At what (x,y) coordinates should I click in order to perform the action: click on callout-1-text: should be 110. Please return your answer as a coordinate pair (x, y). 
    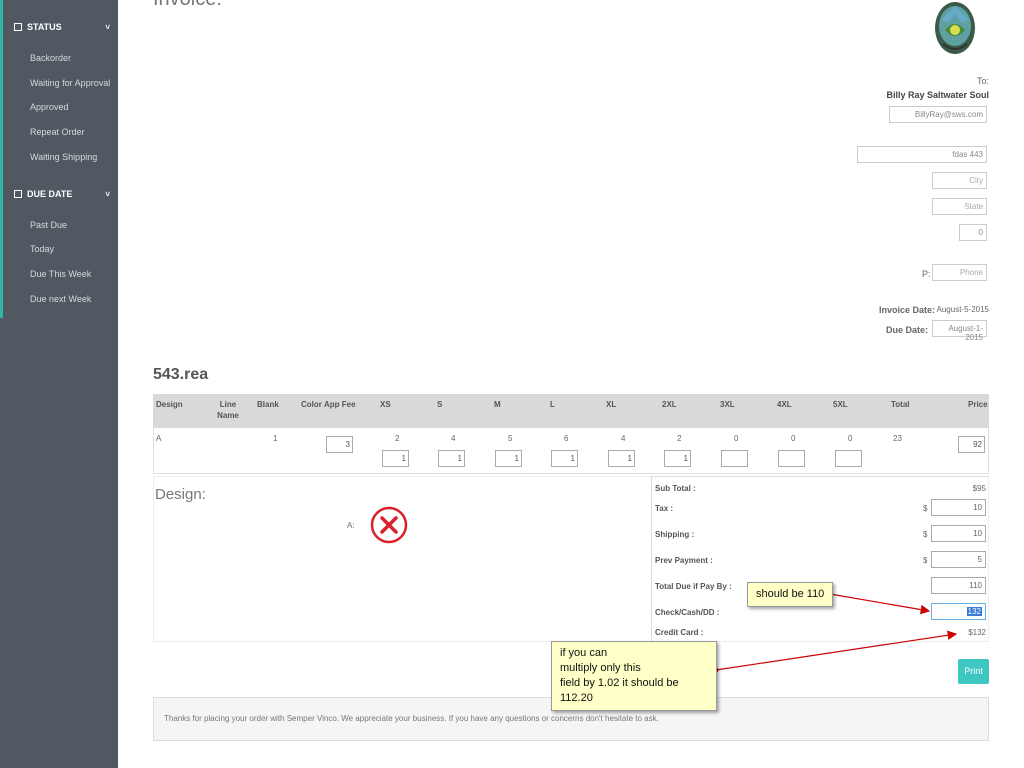
    Looking at the image, I should click on (790, 594).